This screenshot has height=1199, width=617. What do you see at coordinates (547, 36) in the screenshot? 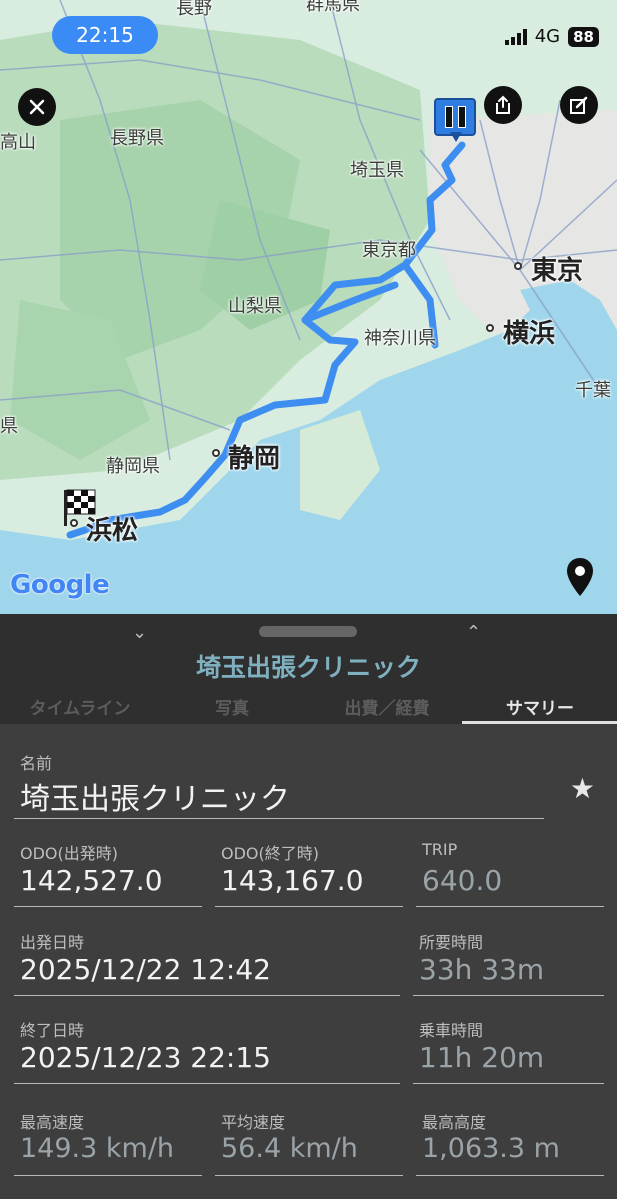
I see `network-type: 4G` at bounding box center [547, 36].